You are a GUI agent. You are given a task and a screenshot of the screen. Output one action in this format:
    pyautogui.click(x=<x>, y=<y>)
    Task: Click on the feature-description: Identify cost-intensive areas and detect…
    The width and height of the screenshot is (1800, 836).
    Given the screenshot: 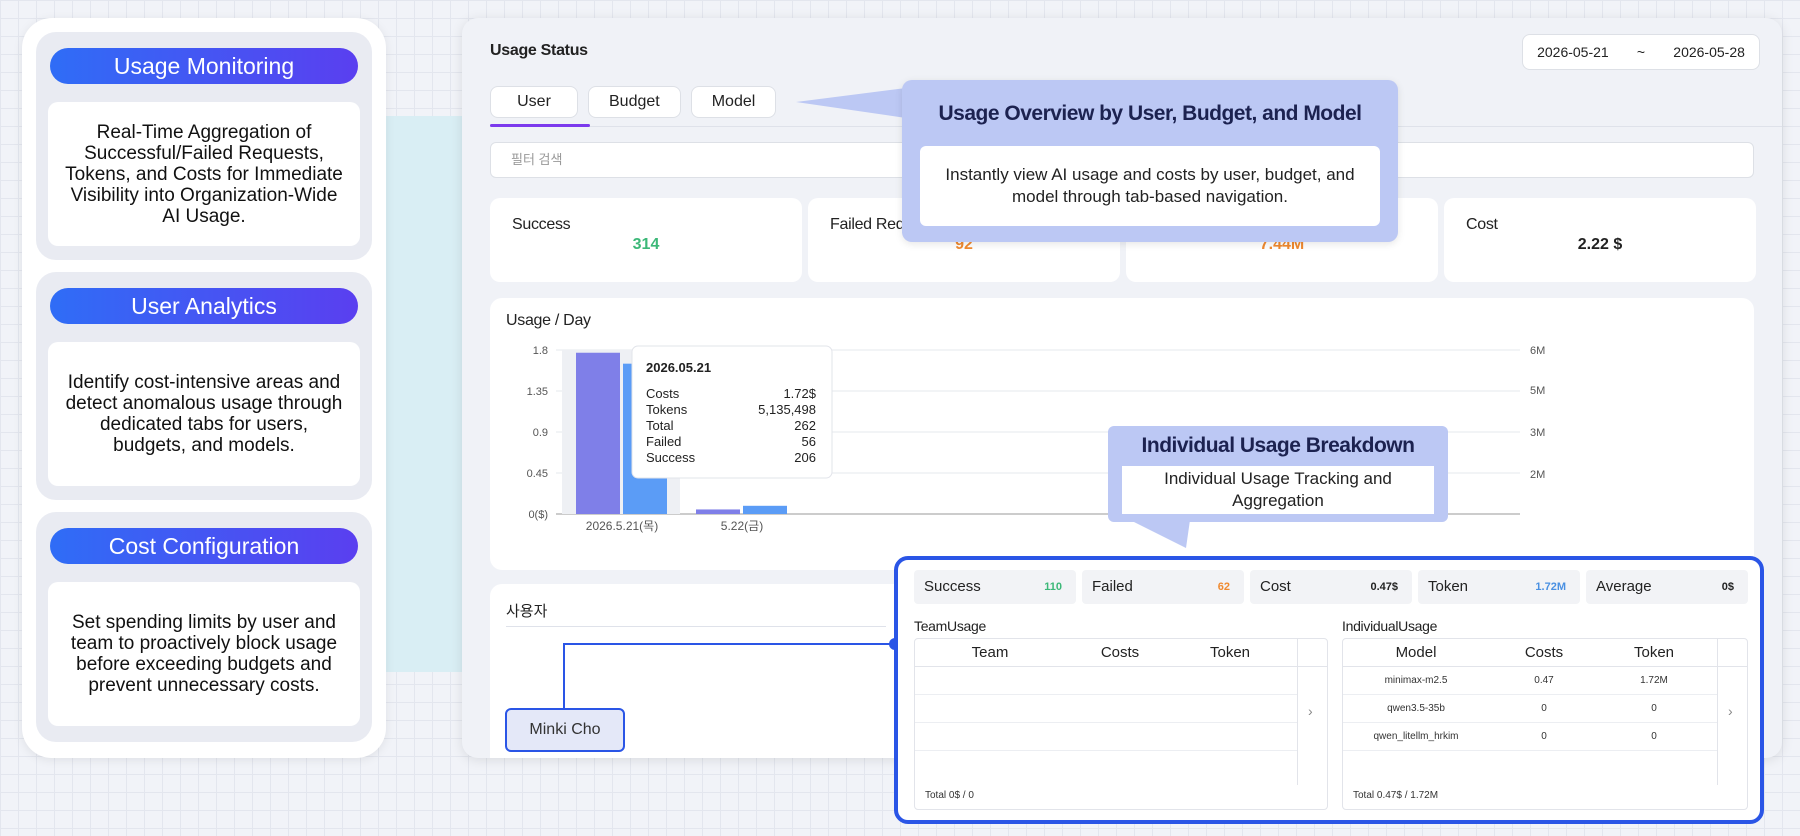 What is the action you would take?
    pyautogui.click(x=204, y=414)
    